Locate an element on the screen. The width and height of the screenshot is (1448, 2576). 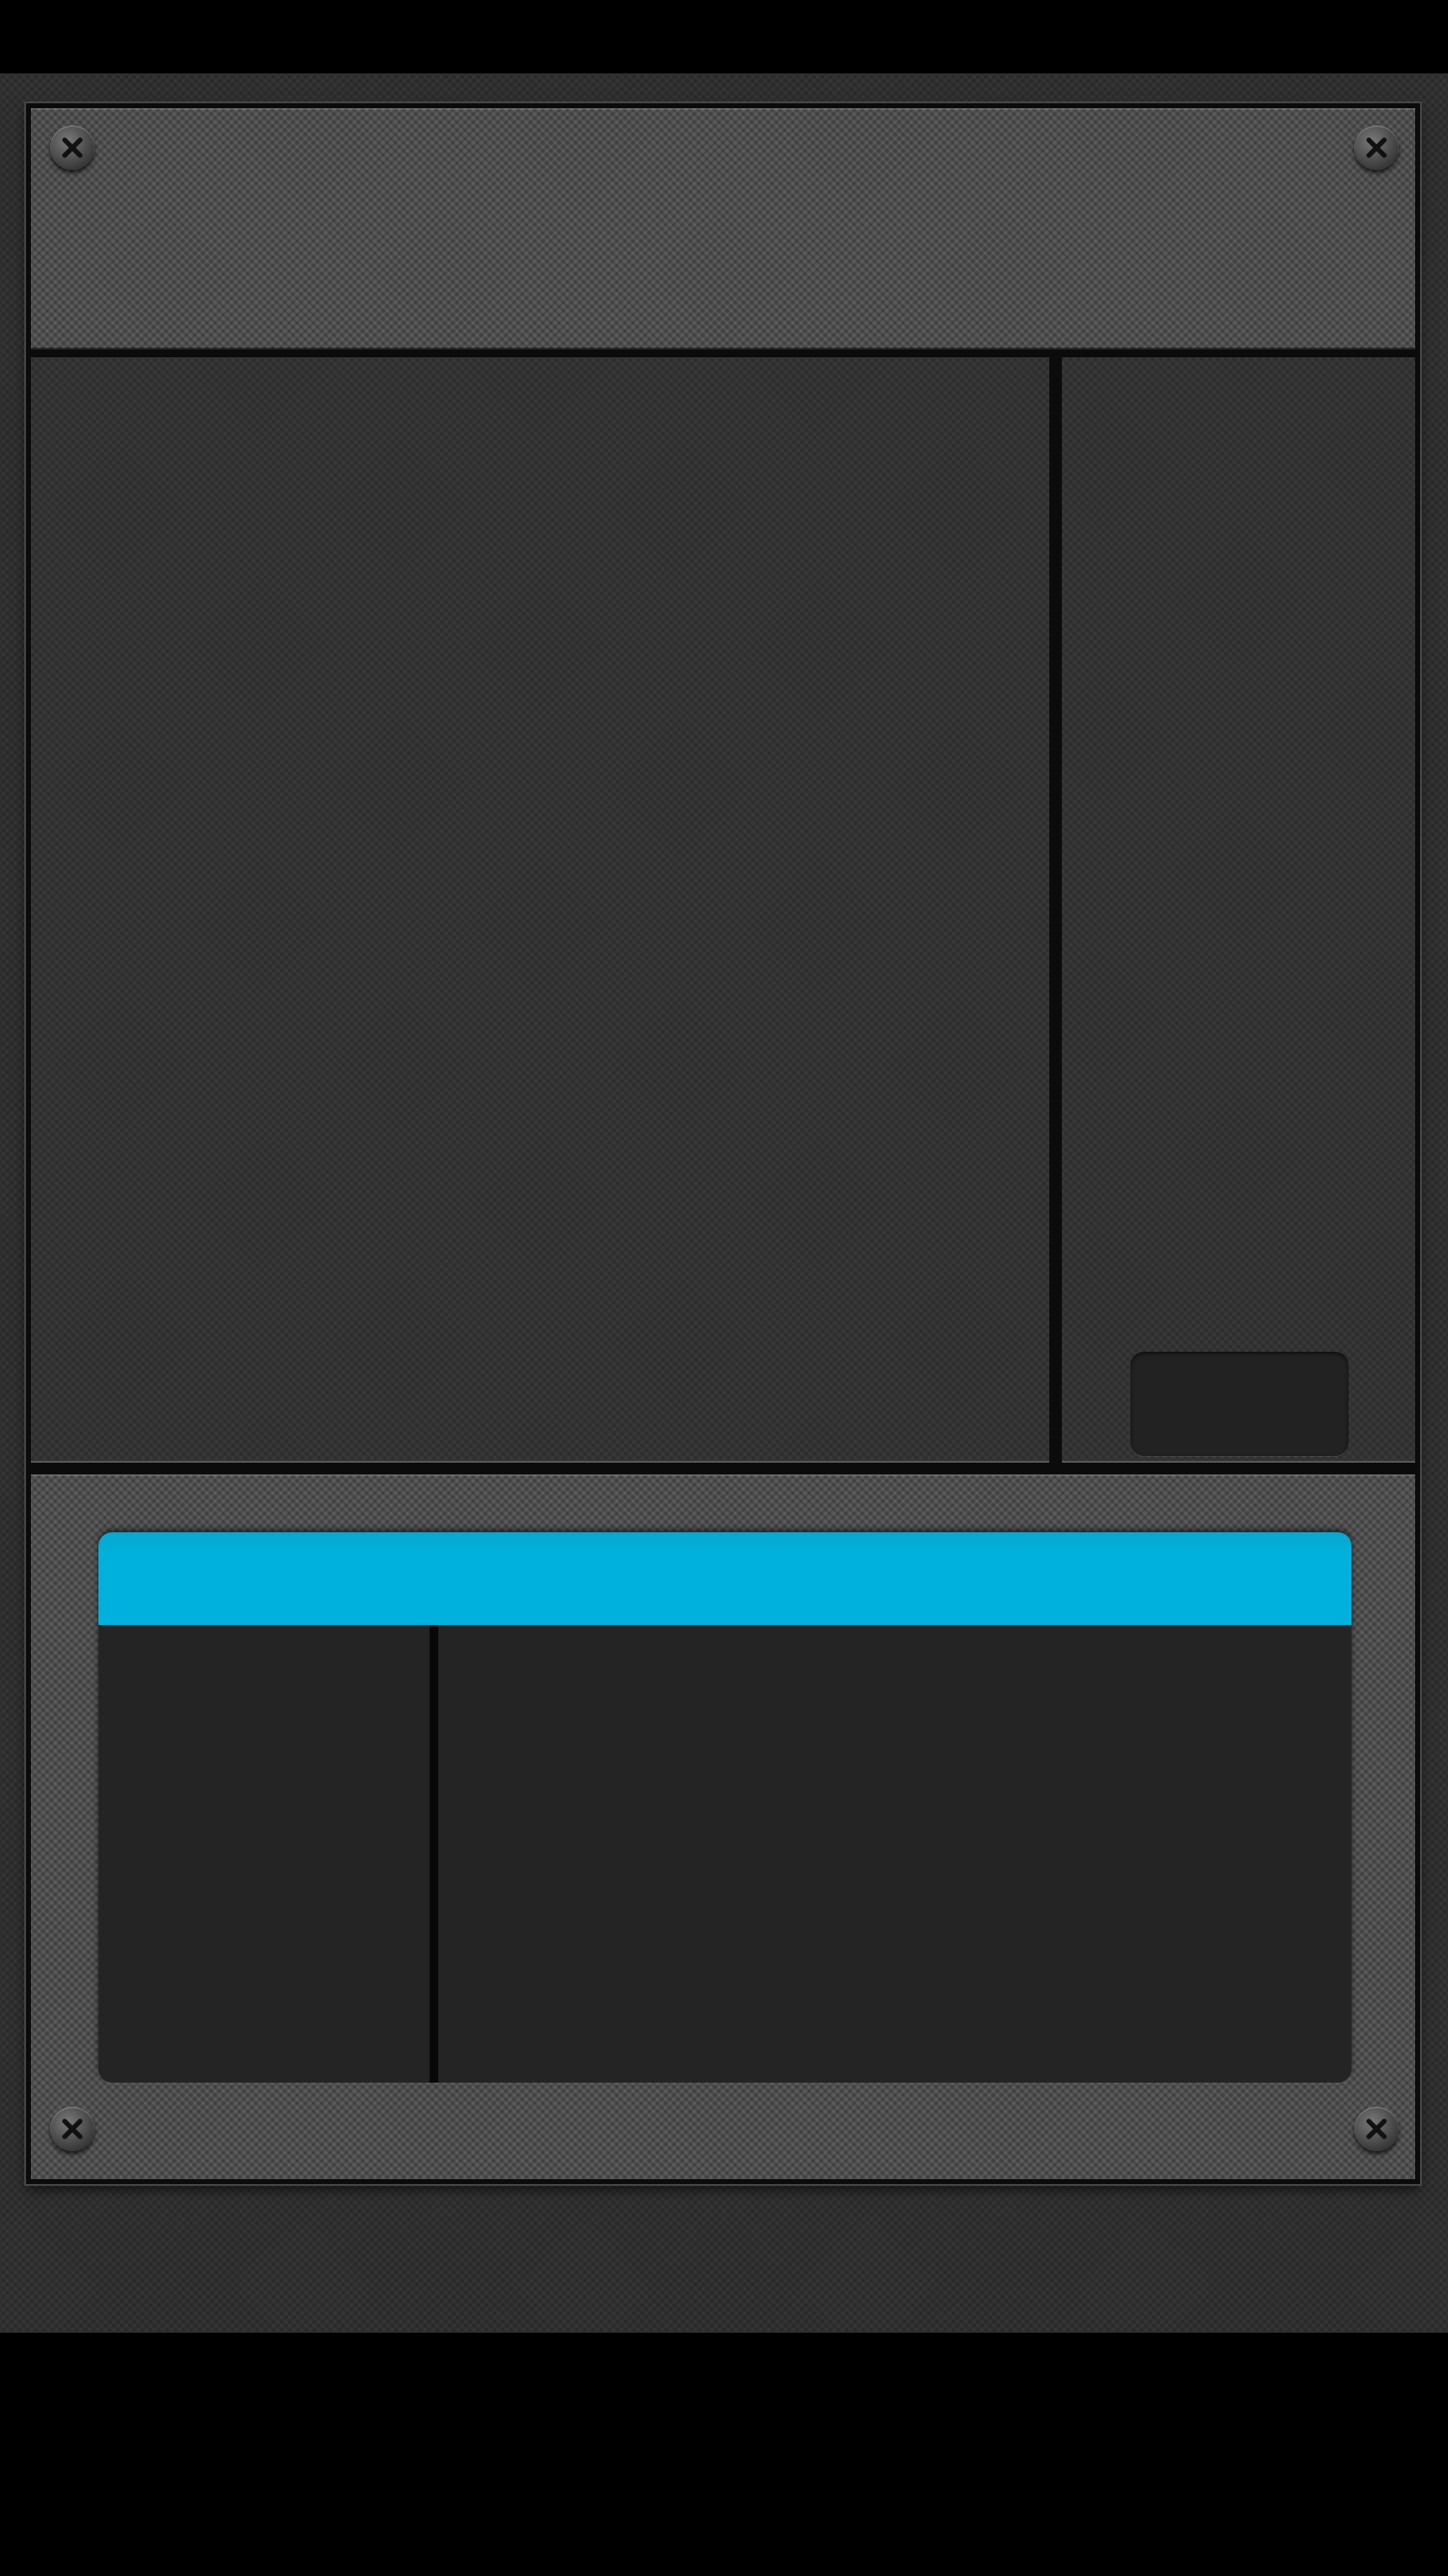
side-action-button is located at coordinates (1239, 1404).